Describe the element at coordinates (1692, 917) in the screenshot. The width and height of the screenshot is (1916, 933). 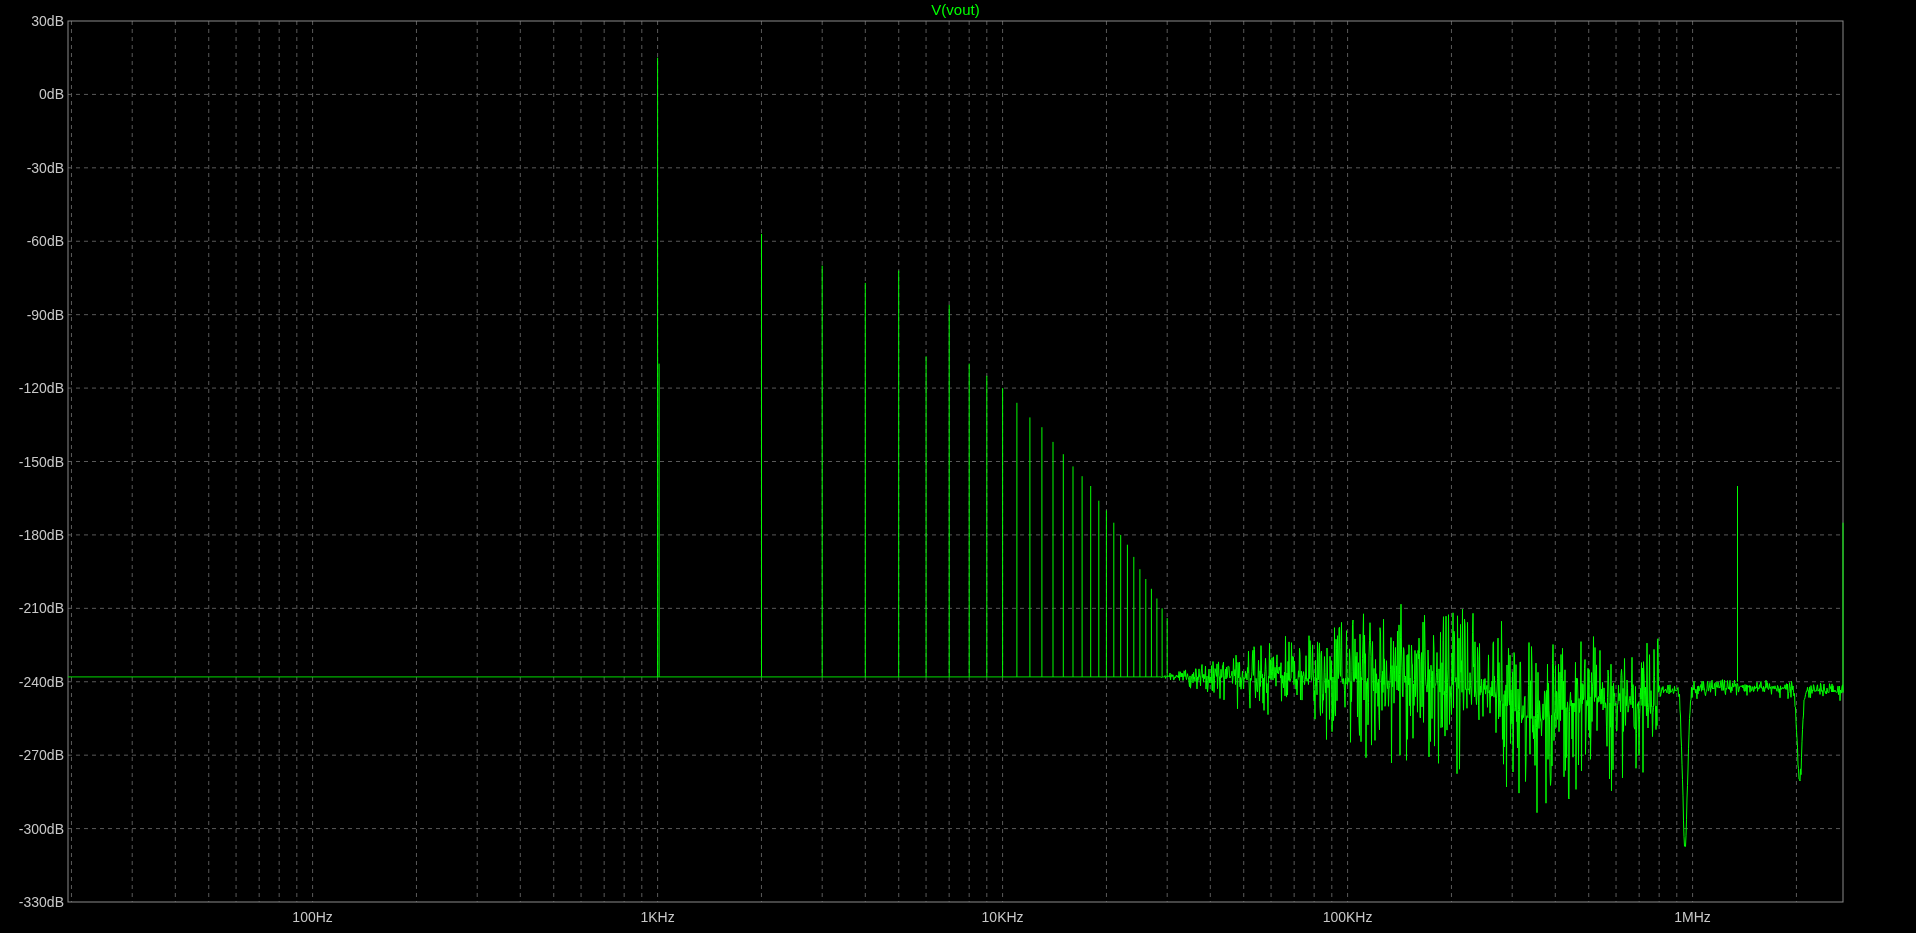
I see `x-axis-label: 1MHz` at that location.